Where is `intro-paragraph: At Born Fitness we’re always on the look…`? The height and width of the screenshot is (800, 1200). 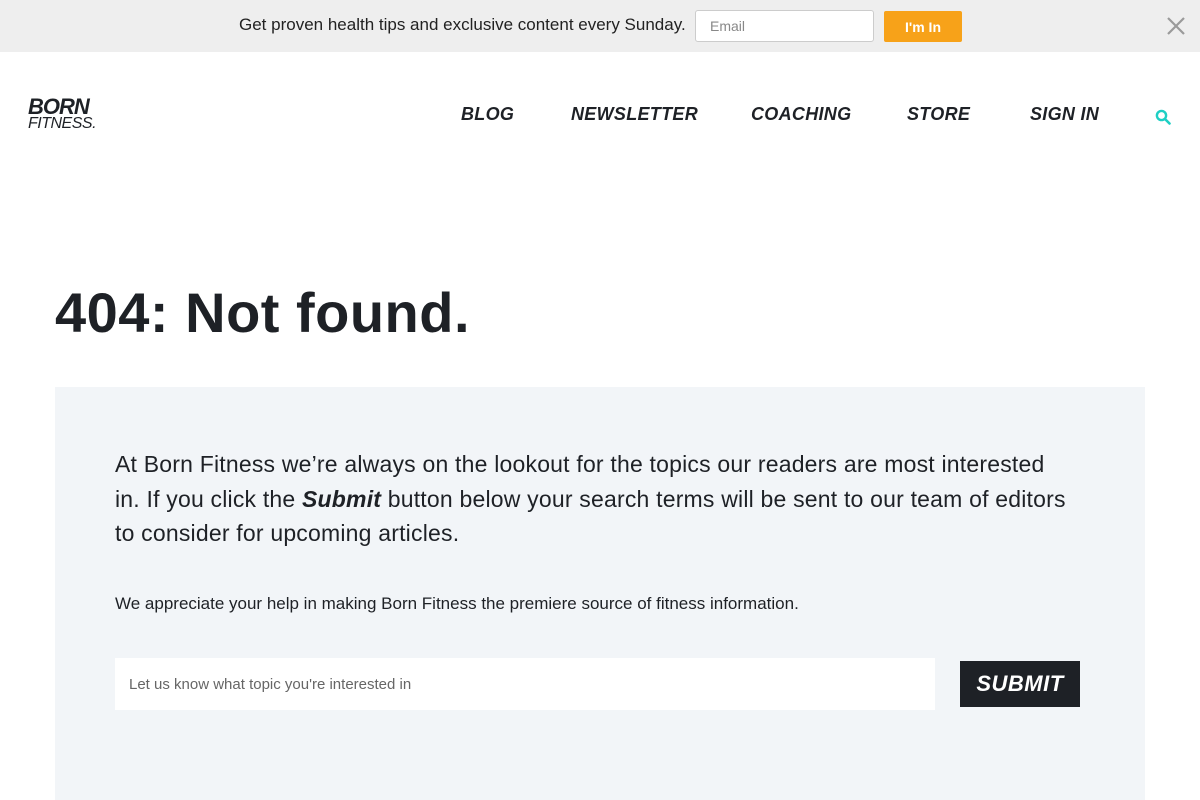
intro-paragraph: At Born Fitness we’re always on the look… is located at coordinates (595, 499).